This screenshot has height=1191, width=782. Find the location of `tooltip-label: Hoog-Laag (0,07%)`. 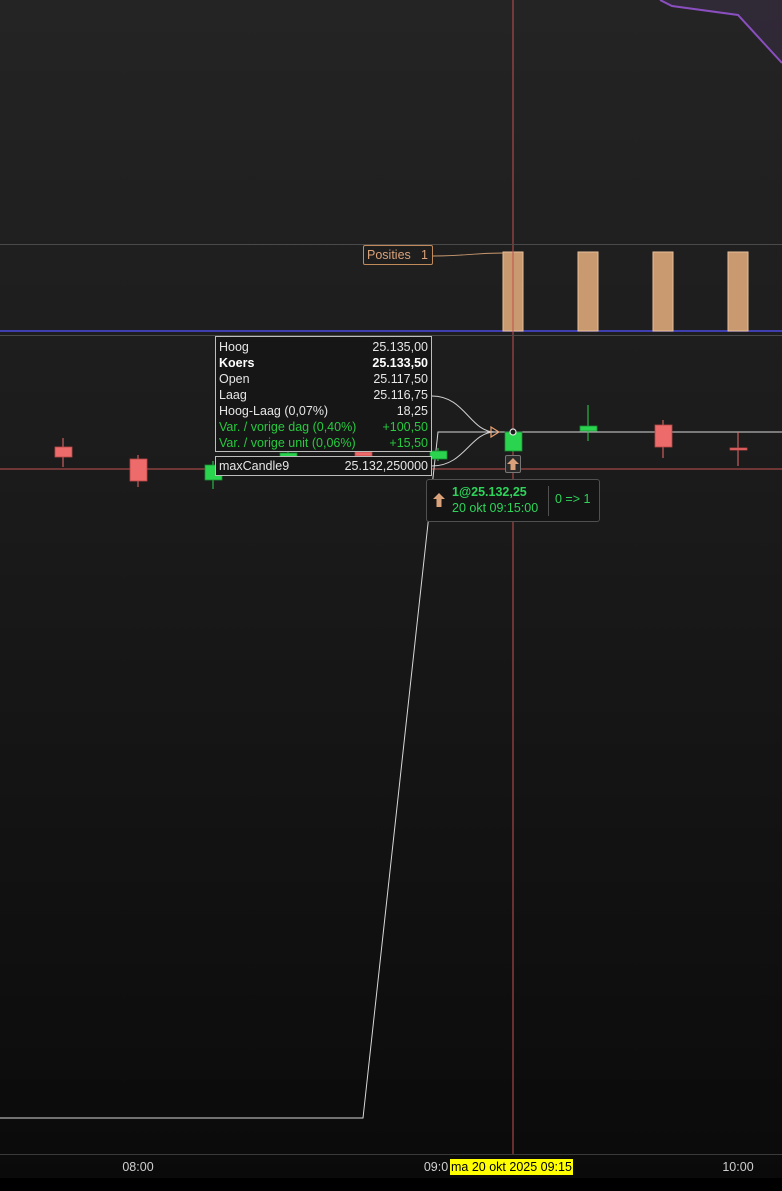

tooltip-label: Hoog-Laag (0,07%) is located at coordinates (274, 411).